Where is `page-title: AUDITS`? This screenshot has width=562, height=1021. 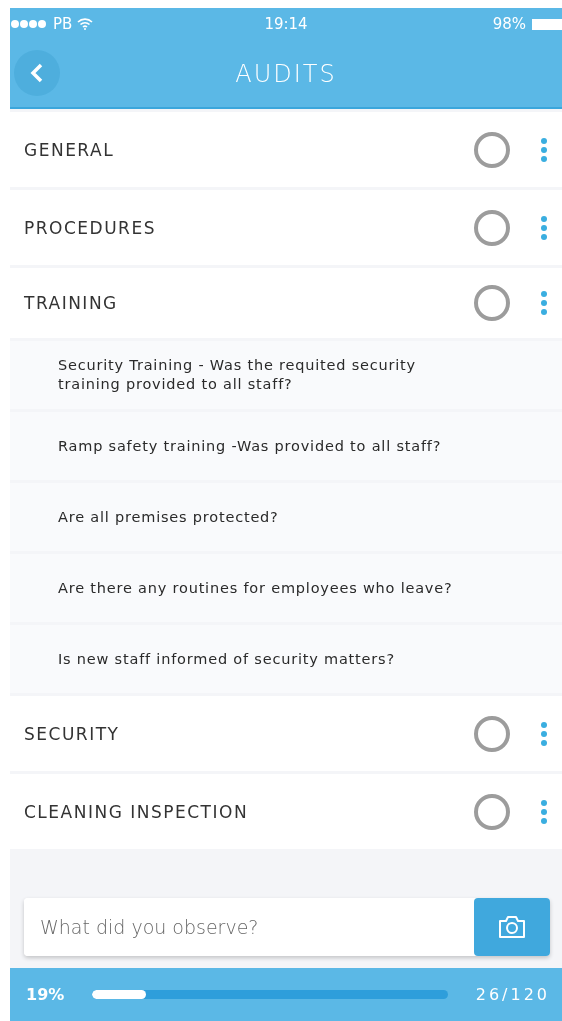
page-title: AUDITS is located at coordinates (286, 73).